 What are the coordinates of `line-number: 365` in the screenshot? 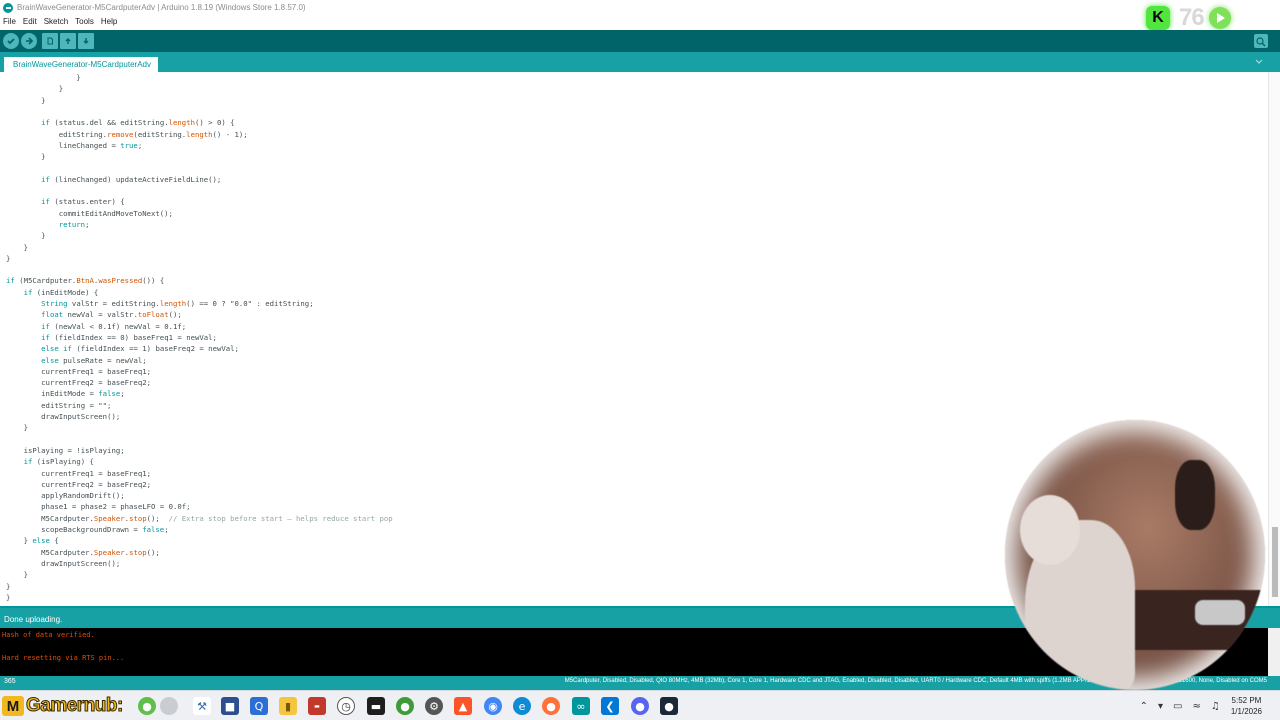 It's located at (10, 681).